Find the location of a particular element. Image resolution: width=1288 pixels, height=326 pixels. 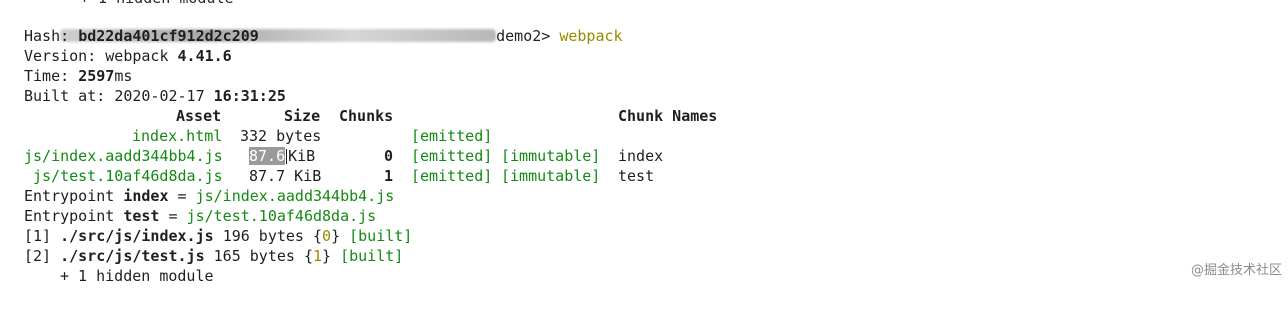

asset-size: 87.6 KiB is located at coordinates (282, 156).